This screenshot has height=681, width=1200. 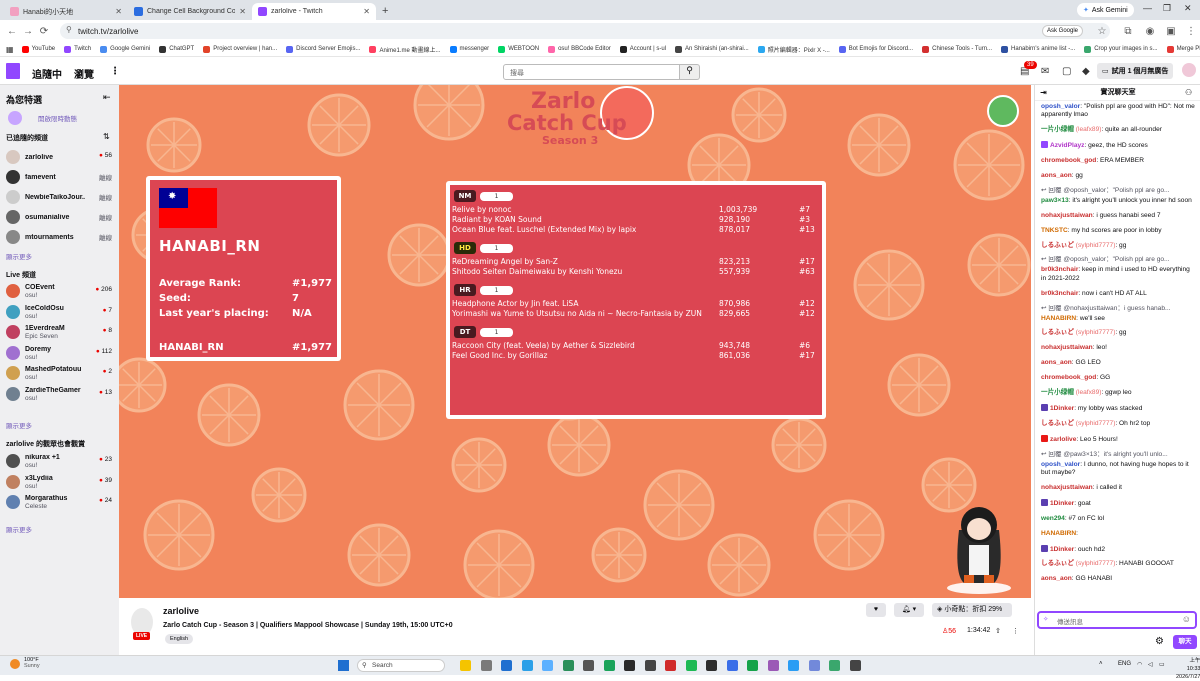 What do you see at coordinates (106, 136) in the screenshot?
I see `sort-icon: ⇅` at bounding box center [106, 136].